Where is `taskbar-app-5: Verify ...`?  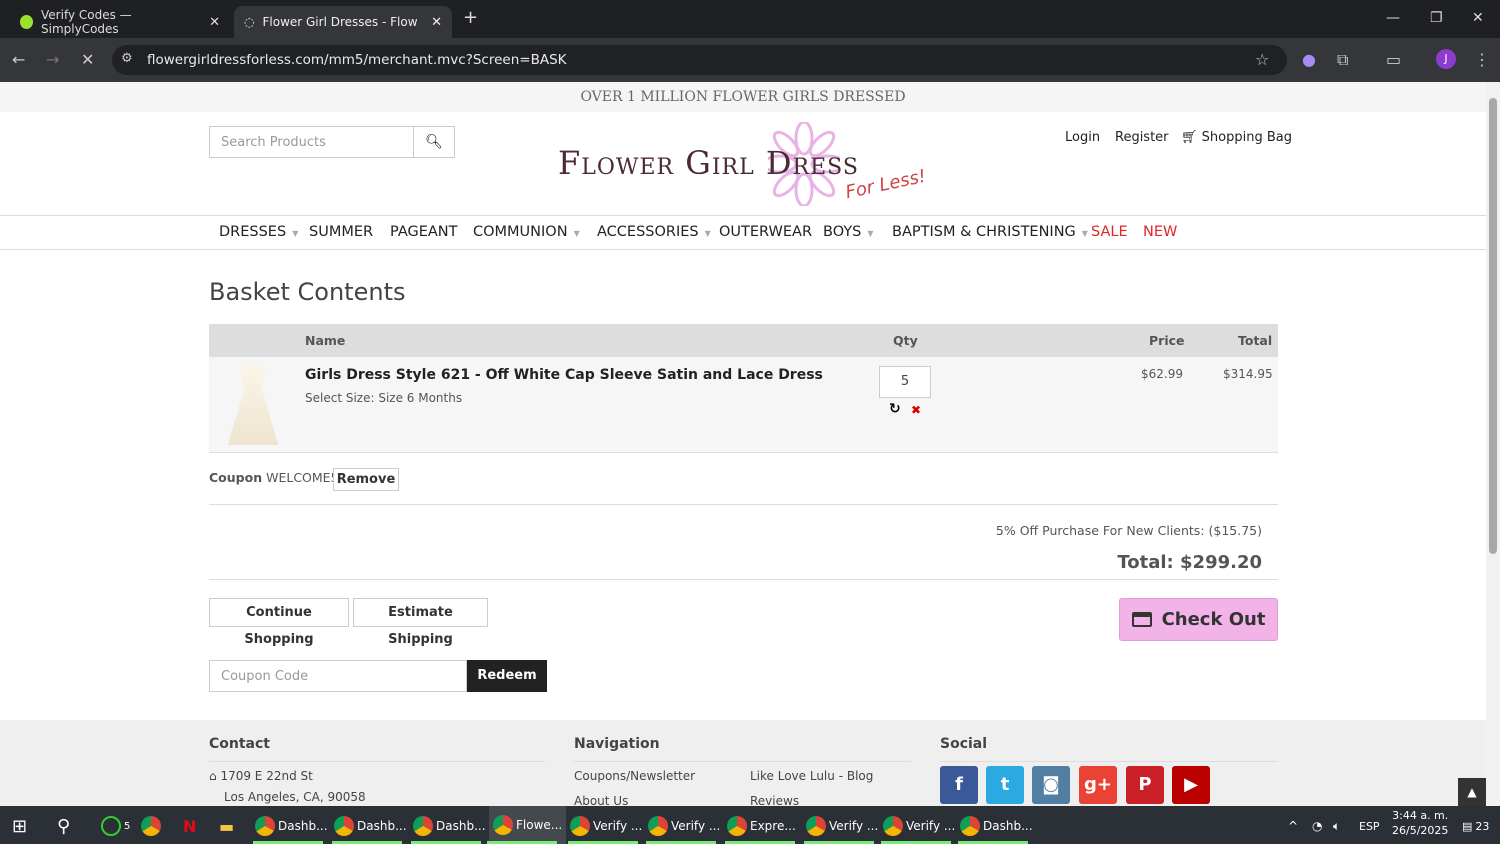 taskbar-app-5: Verify ... is located at coordinates (684, 826).